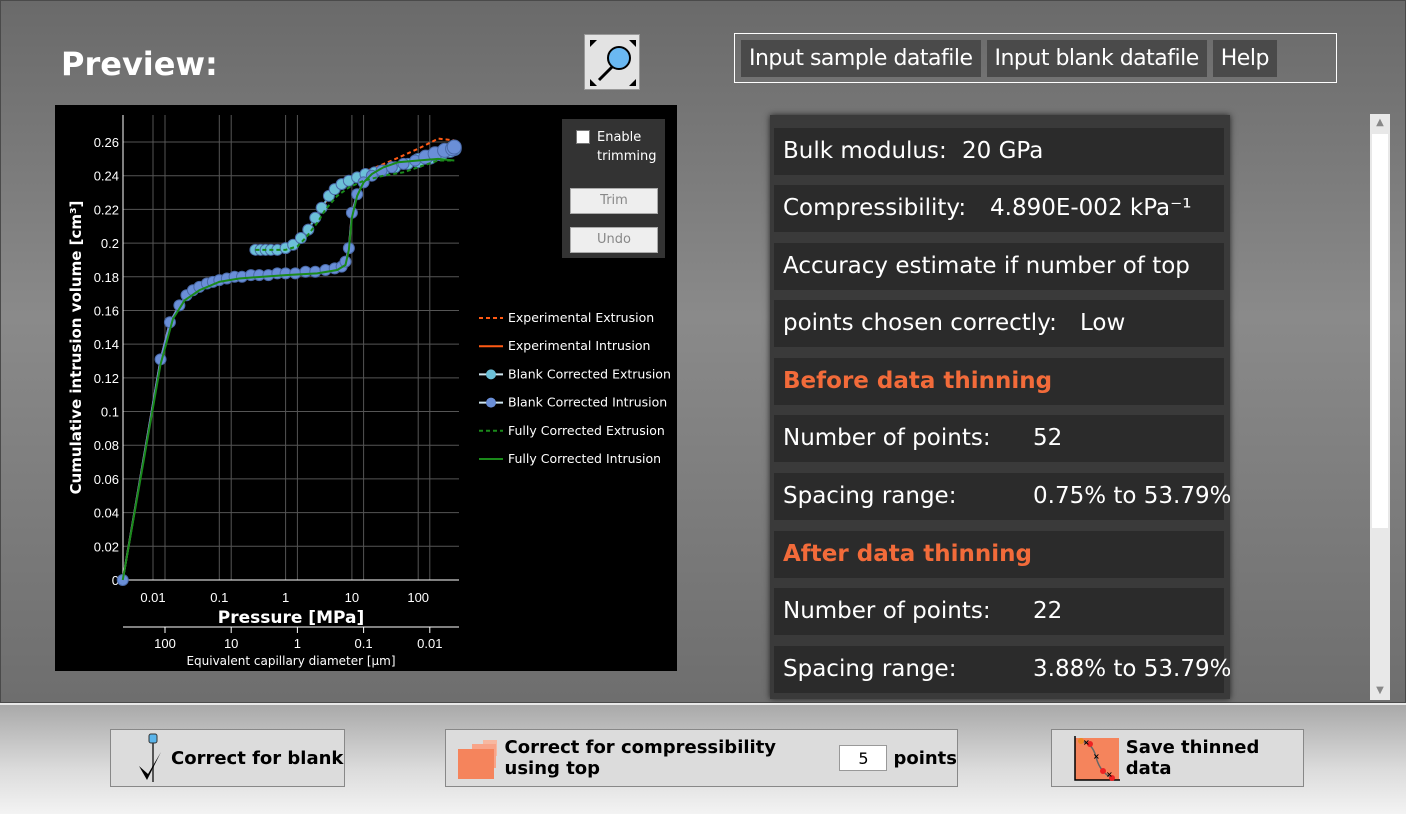 This screenshot has height=814, width=1406. What do you see at coordinates (219, 597) in the screenshot?
I see `x-tick-label: 0.1` at bounding box center [219, 597].